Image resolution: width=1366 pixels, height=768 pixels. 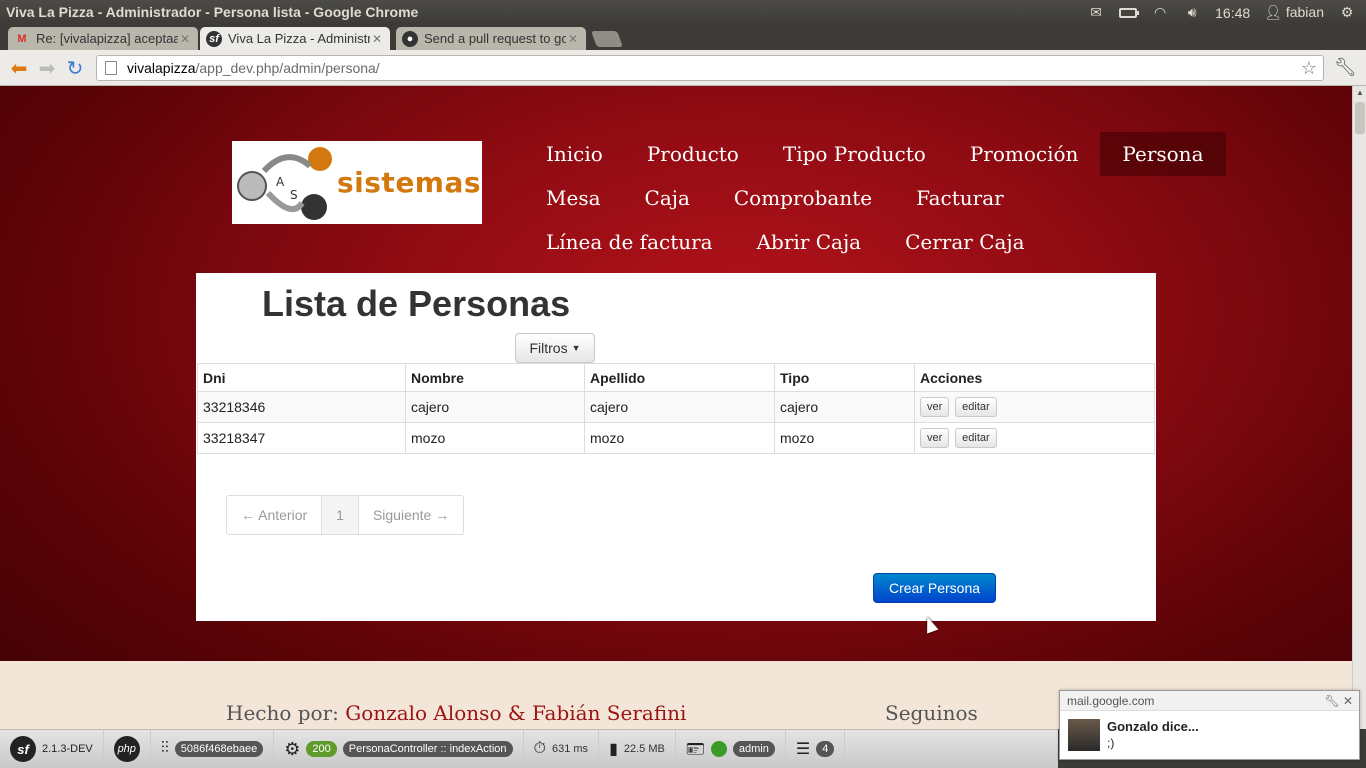 I want to click on col-header-nombre: Nombre, so click(x=495, y=377).